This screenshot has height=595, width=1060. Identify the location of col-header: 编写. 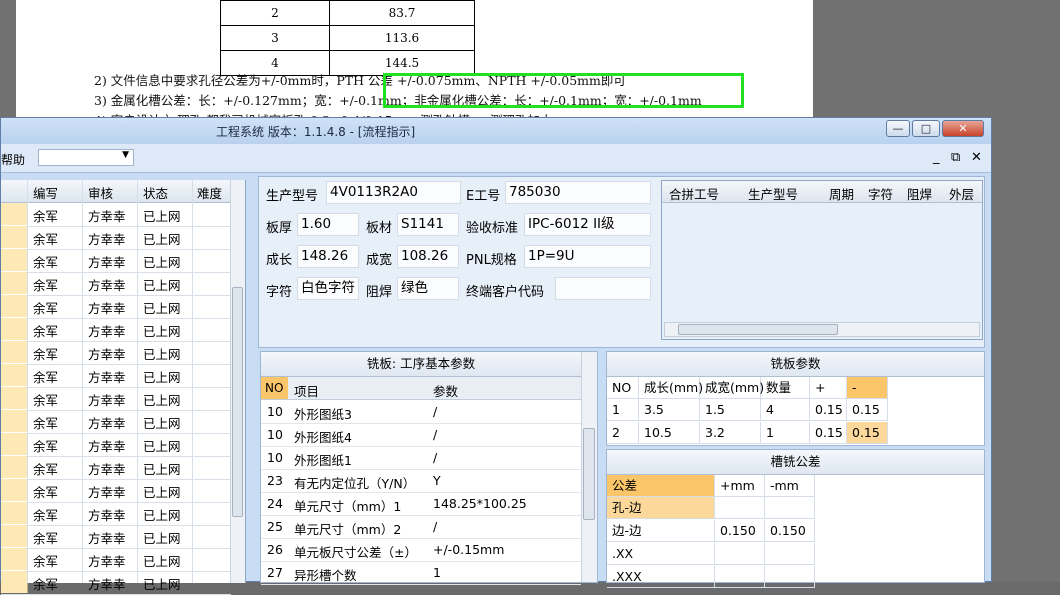
(45, 192).